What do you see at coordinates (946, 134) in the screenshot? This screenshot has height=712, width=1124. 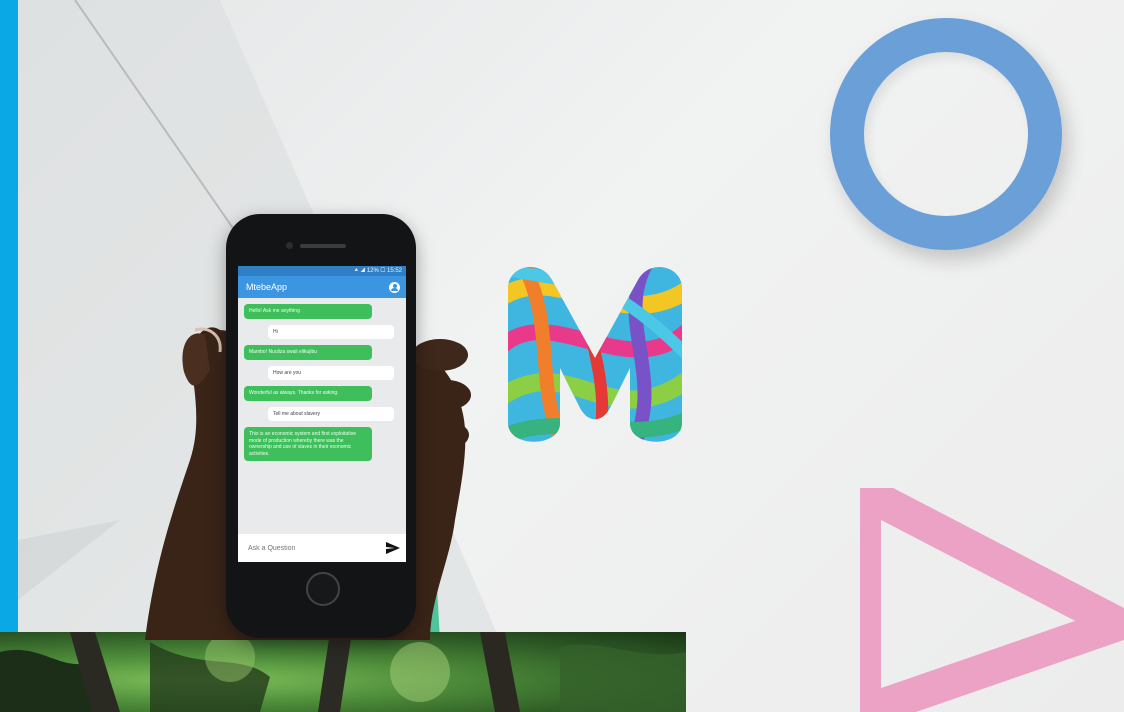 I see `blue-ring-shape` at bounding box center [946, 134].